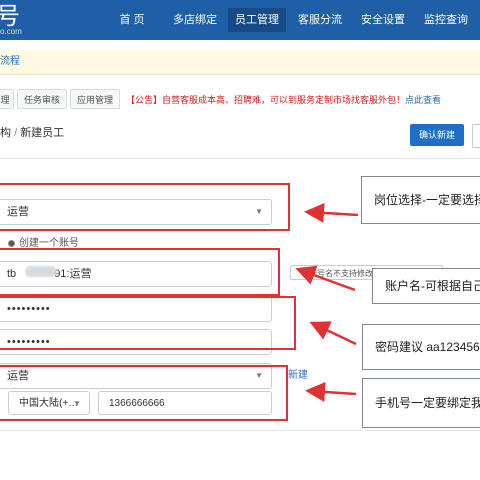  I want to click on arrow-position, so click(331, 212).